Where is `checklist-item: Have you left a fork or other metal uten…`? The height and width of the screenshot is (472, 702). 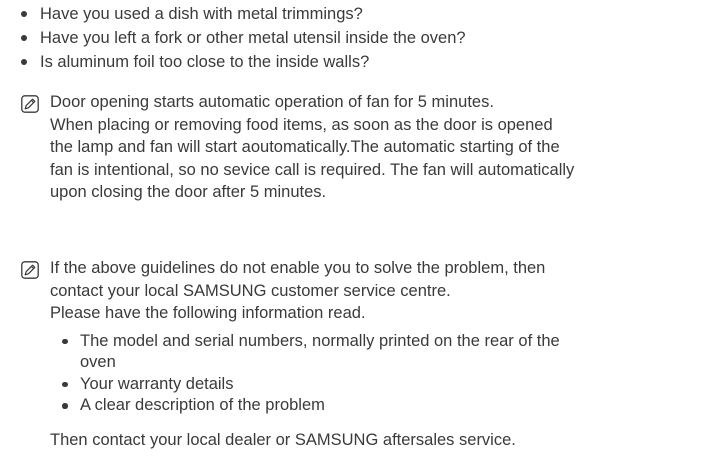
checklist-item: Have you left a fork or other metal uten… is located at coordinates (243, 38).